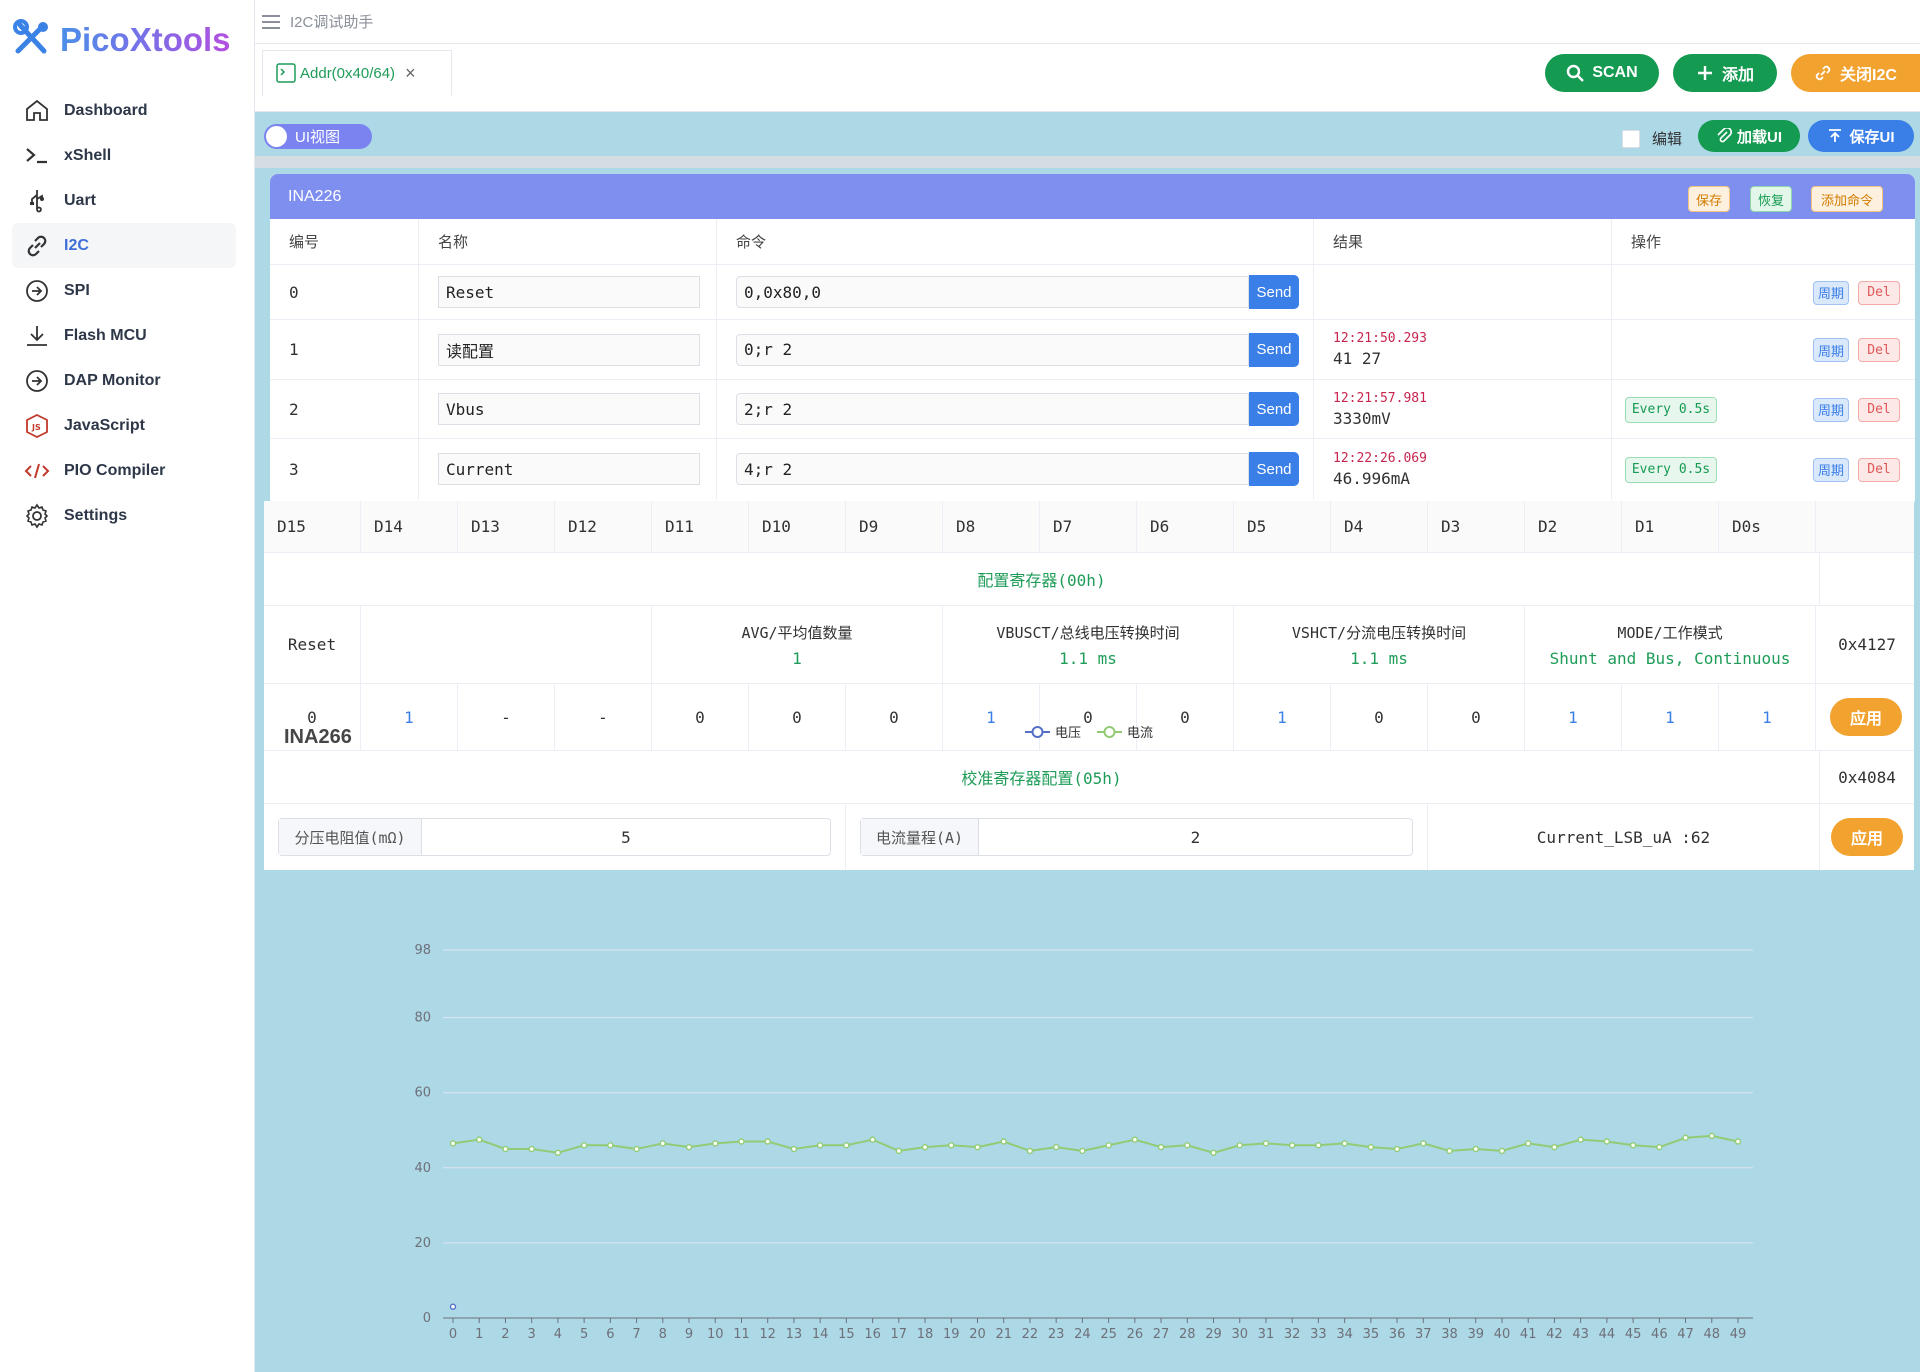 The width and height of the screenshot is (1920, 1372). Describe the element at coordinates (569, 469) in the screenshot. I see `name-input: Current` at that location.